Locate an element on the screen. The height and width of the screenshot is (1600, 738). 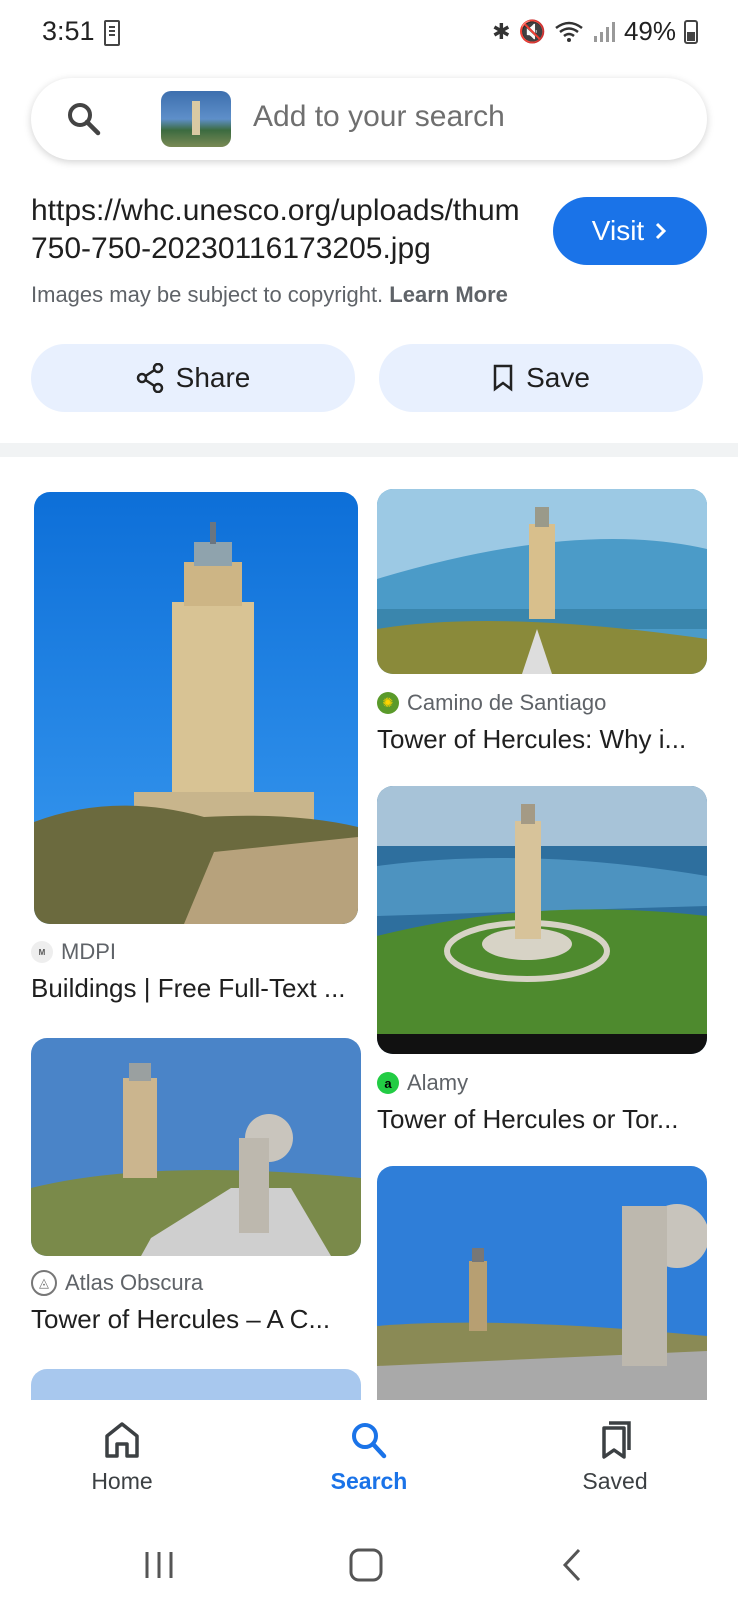
section-divider is located at coordinates (369, 450).